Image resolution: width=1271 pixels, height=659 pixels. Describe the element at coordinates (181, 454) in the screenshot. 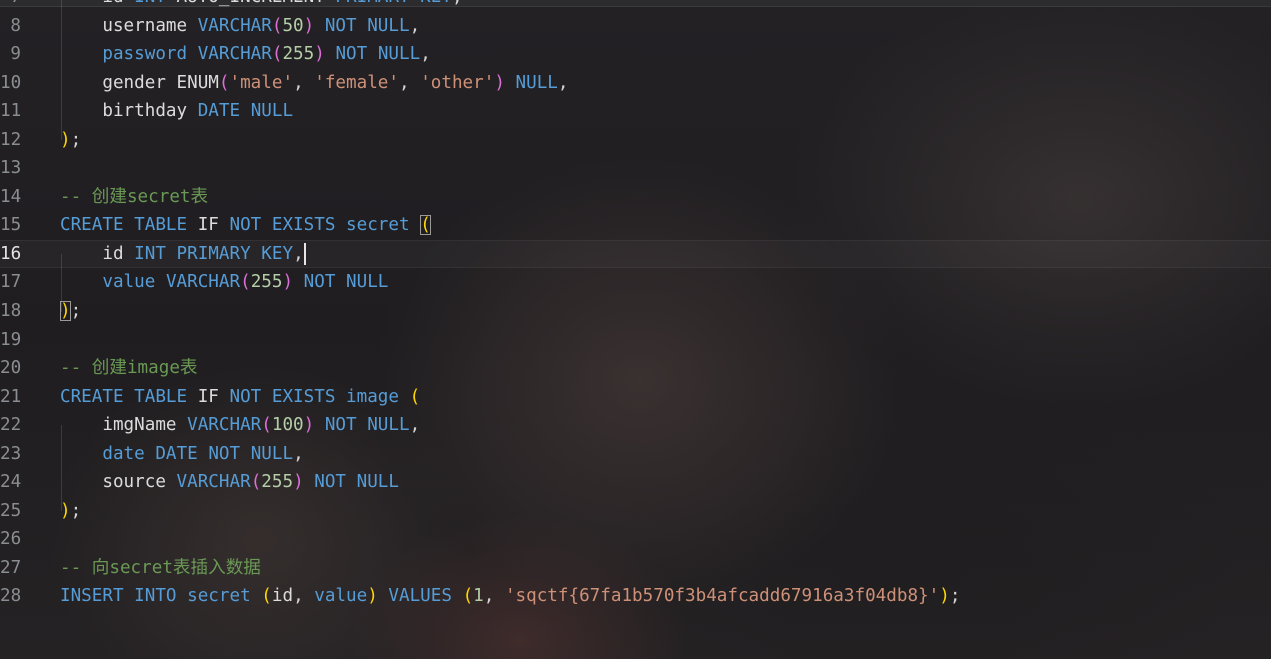

I see `line-content: date DATE NOT NULL,` at that location.